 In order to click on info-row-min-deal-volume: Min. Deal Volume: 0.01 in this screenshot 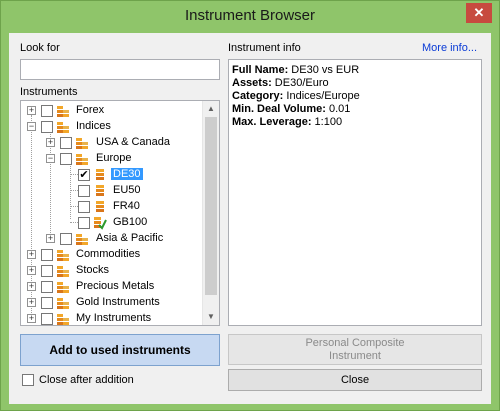, I will do `click(291, 109)`.